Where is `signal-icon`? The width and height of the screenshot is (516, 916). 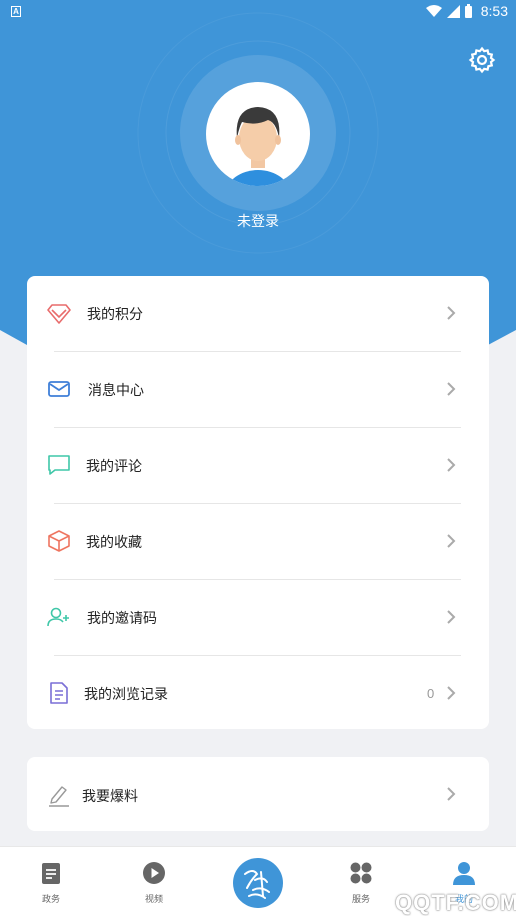 signal-icon is located at coordinates (453, 11).